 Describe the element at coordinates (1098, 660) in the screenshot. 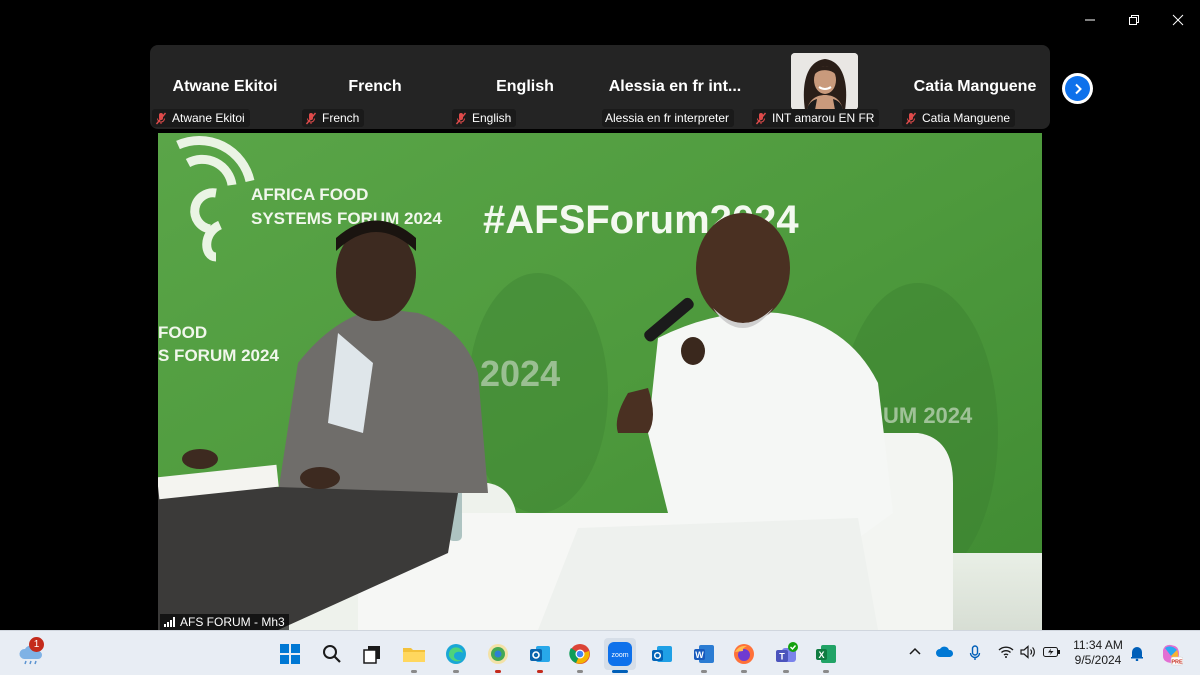

I see `clock-date: 9/5/2024` at that location.